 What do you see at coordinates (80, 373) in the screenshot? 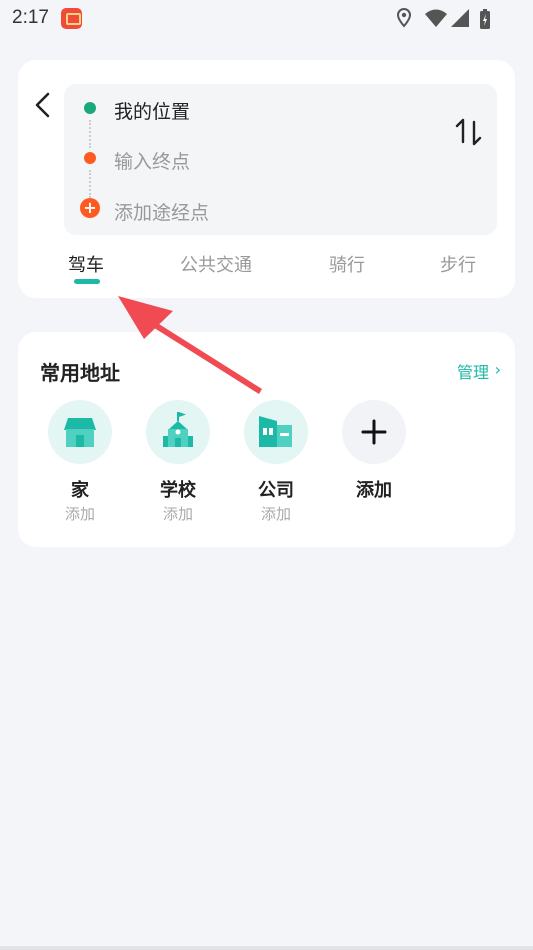
I see `section-title: 常用地址` at bounding box center [80, 373].